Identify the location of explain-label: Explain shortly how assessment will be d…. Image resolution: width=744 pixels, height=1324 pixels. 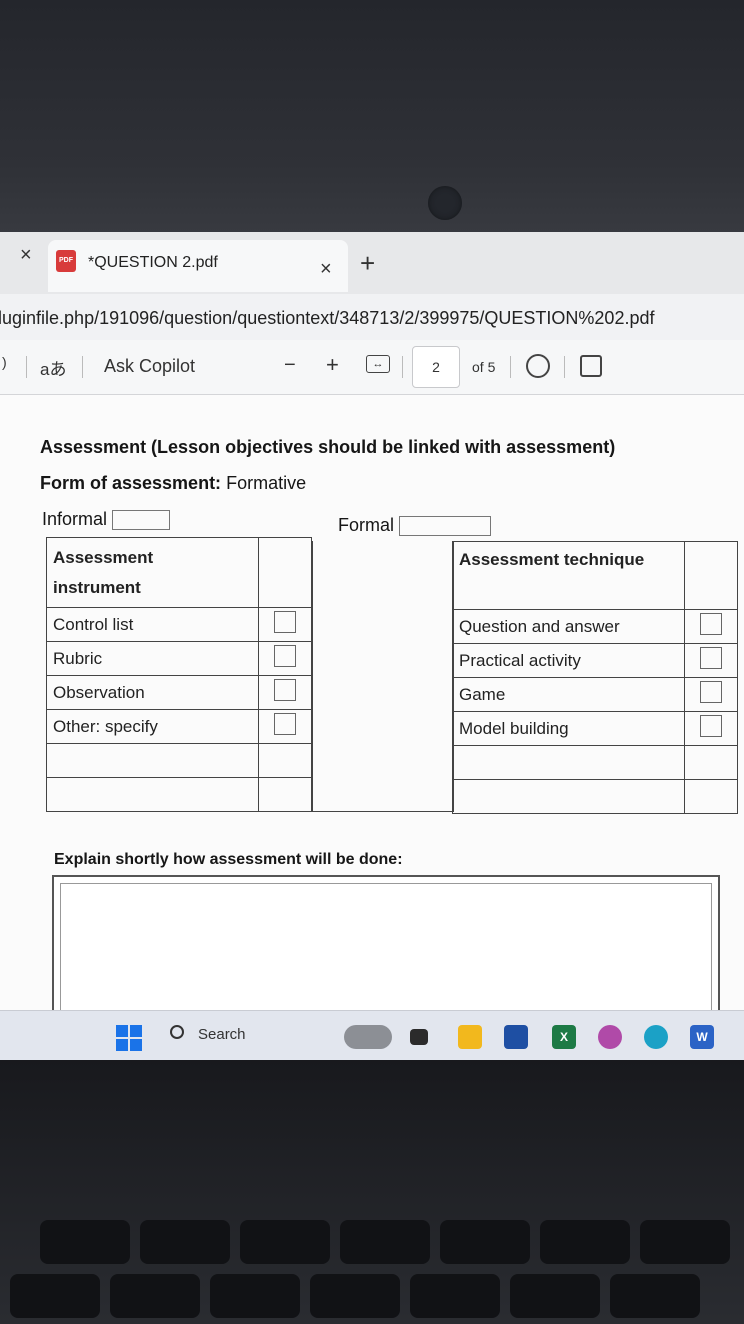
(228, 859).